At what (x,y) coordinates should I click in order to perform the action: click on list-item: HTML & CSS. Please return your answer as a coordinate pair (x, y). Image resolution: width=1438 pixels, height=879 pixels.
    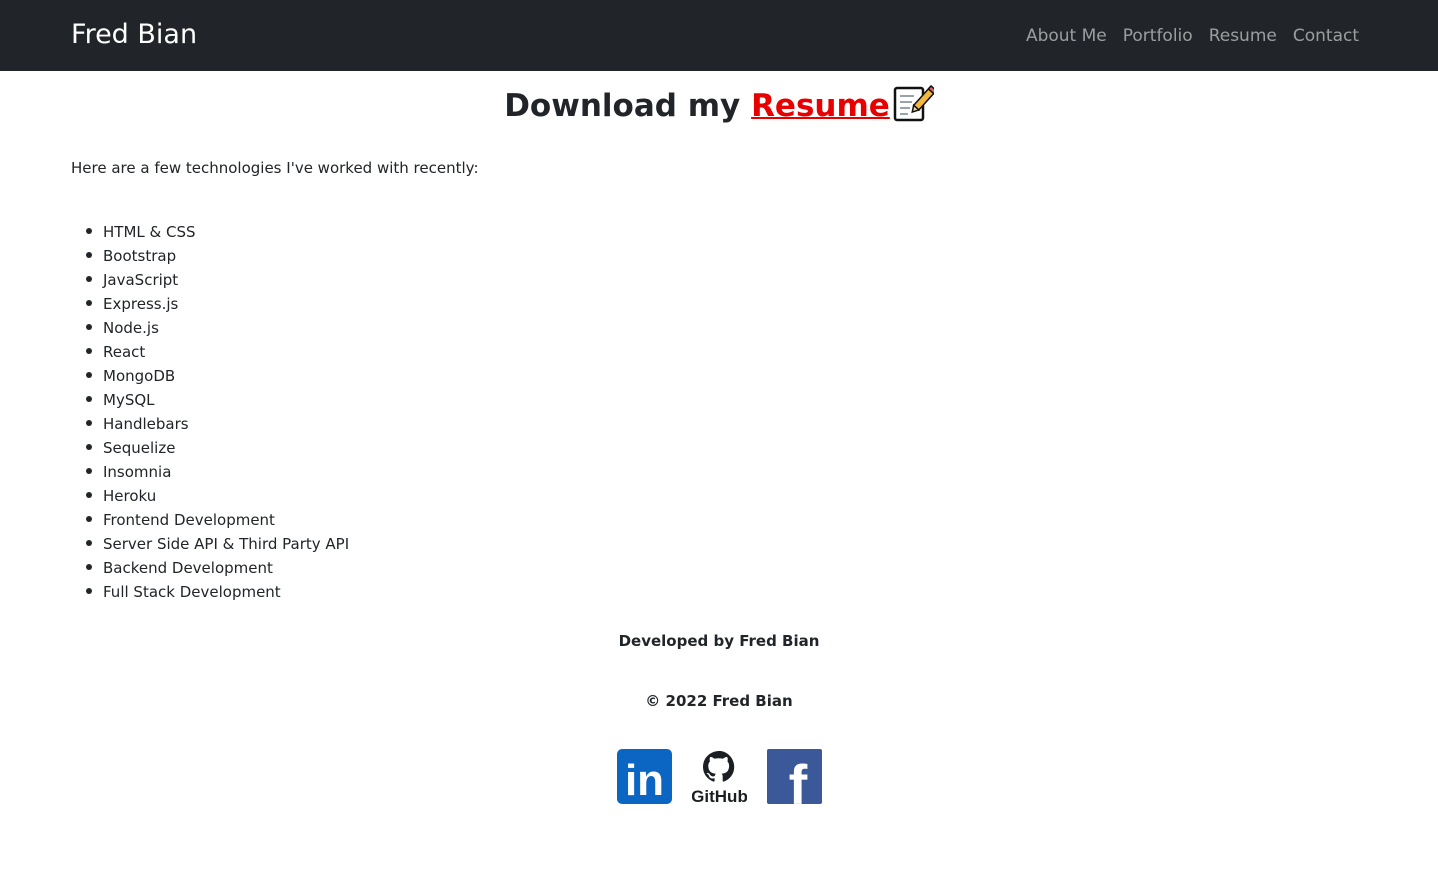
    Looking at the image, I should click on (217, 232).